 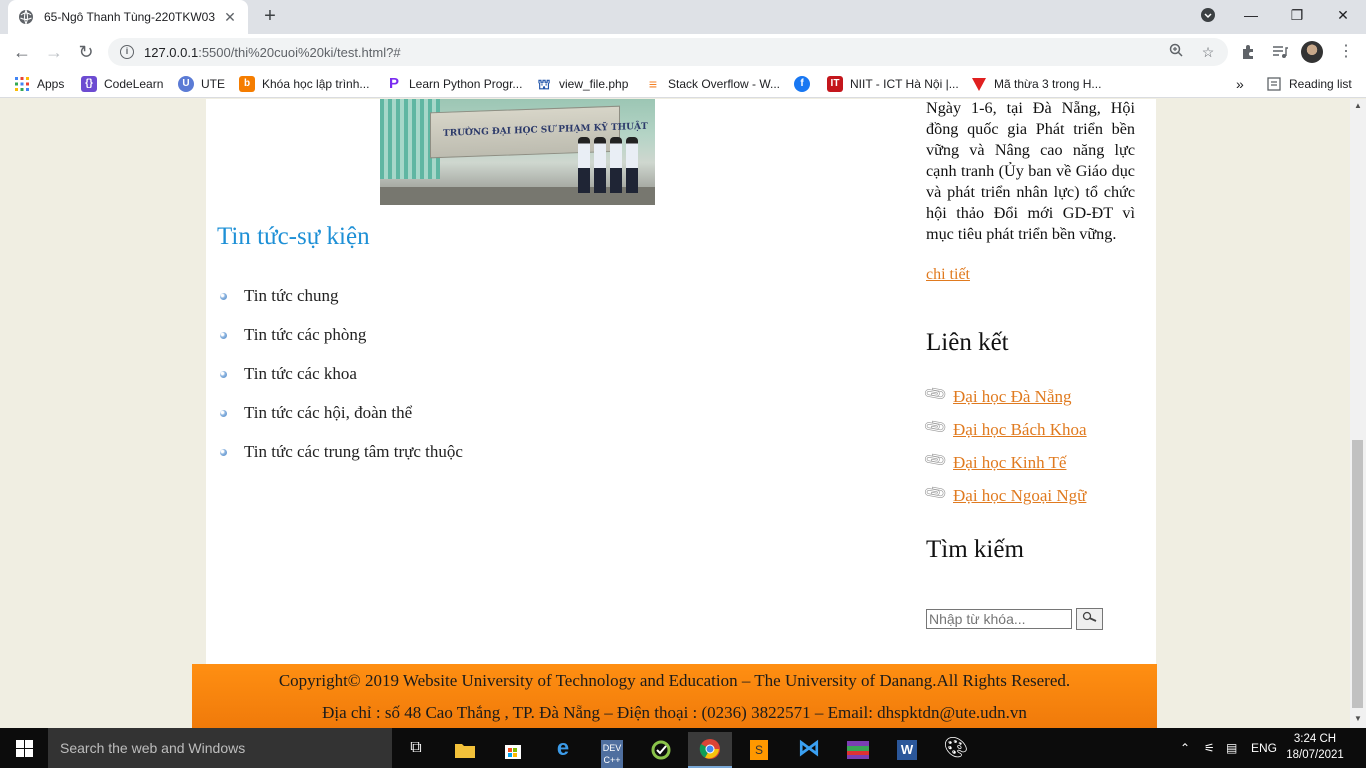 I want to click on bookmark-view-file: ⛫ view_file.php, so click(x=582, y=84).